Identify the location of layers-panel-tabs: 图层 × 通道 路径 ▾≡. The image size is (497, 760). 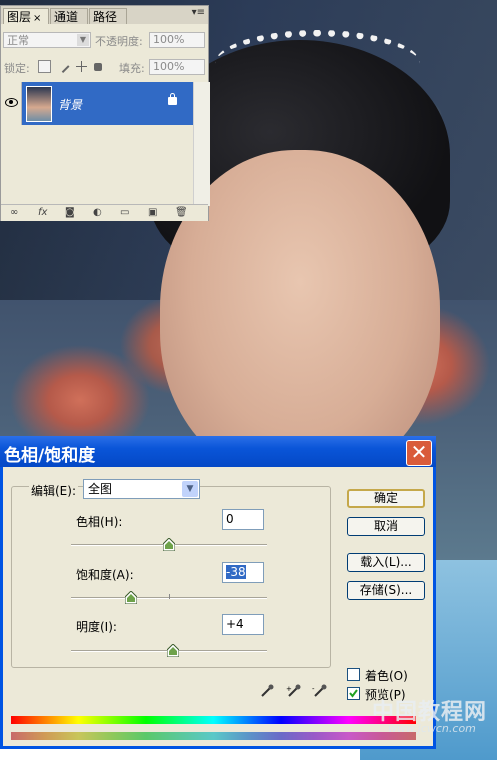
(104, 15).